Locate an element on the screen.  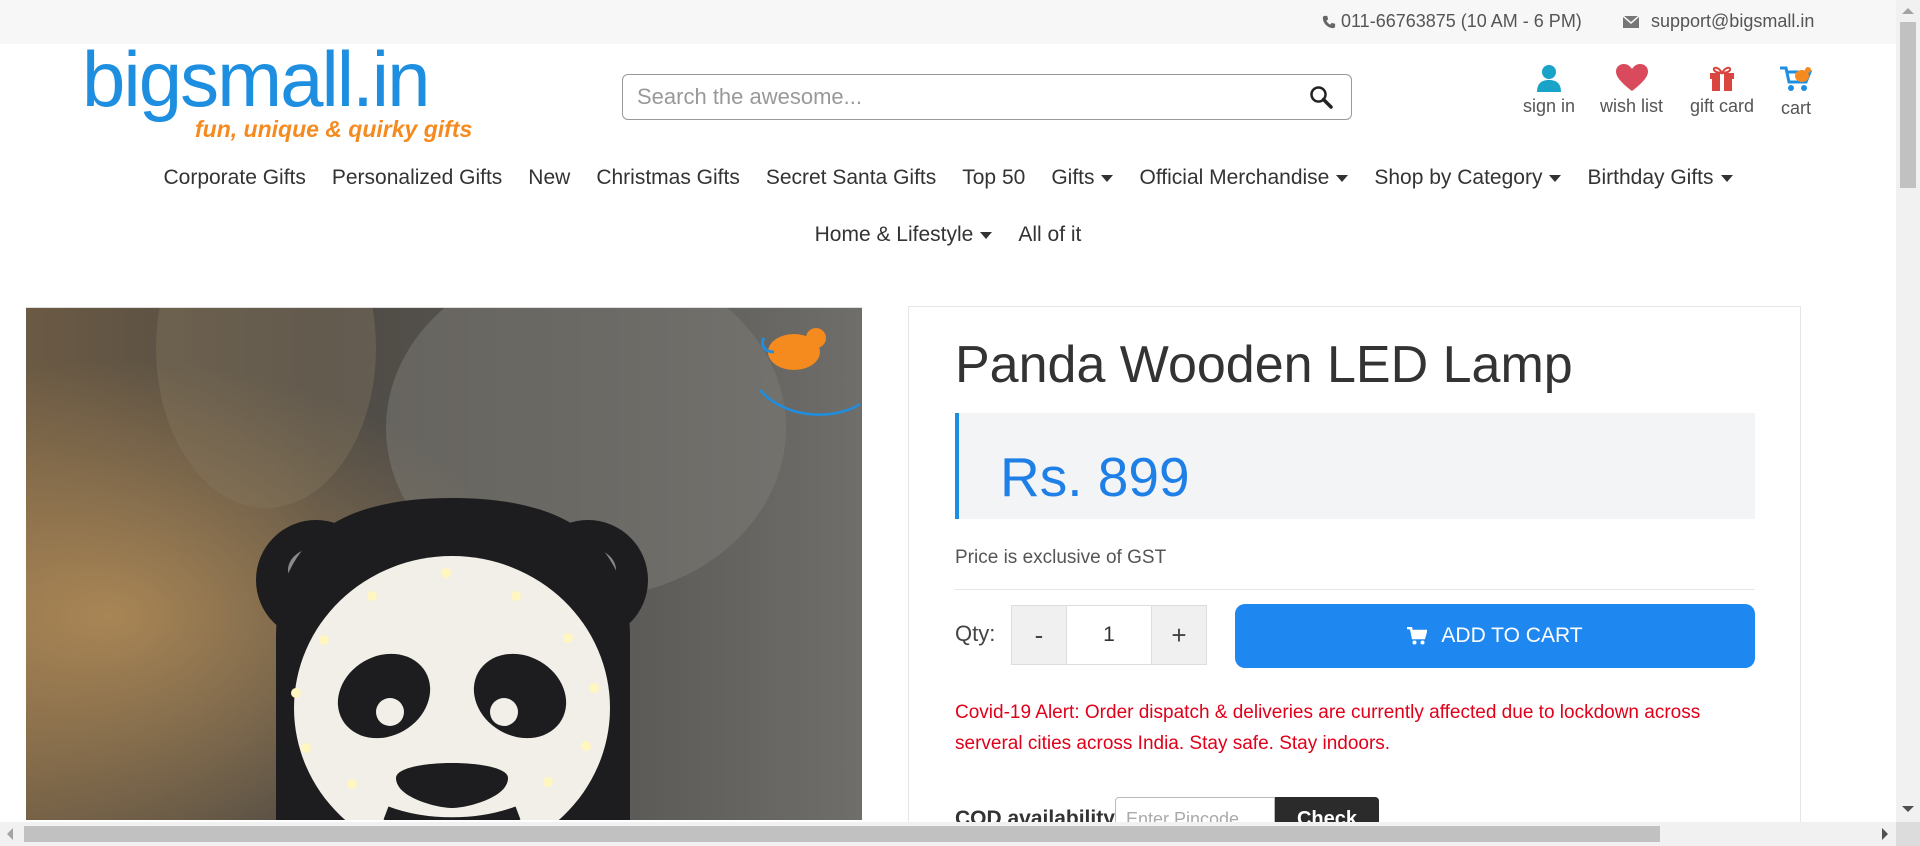
site-logo: bigsmall.in fun, unique & quirky gifts is located at coordinates (277, 91).